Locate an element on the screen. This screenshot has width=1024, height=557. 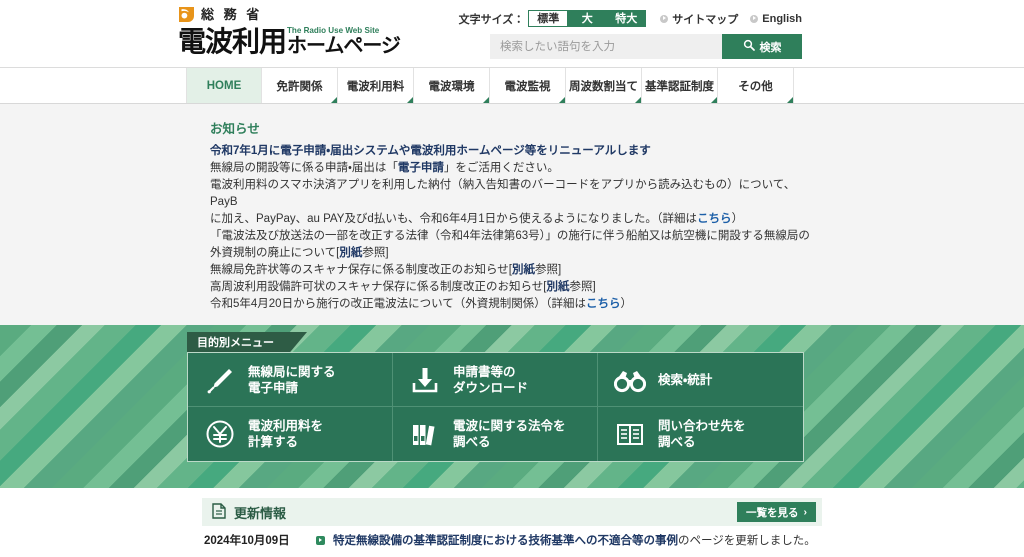
nav-item-label: 電波環境 is located at coordinates (451, 86).